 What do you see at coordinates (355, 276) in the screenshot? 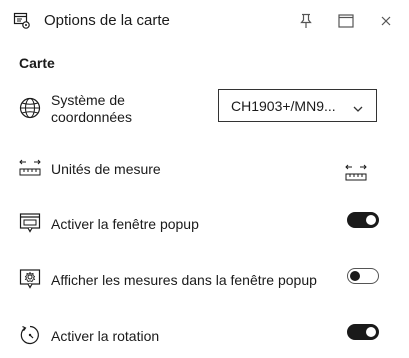
I see `popup-measurements-toggle-knob` at bounding box center [355, 276].